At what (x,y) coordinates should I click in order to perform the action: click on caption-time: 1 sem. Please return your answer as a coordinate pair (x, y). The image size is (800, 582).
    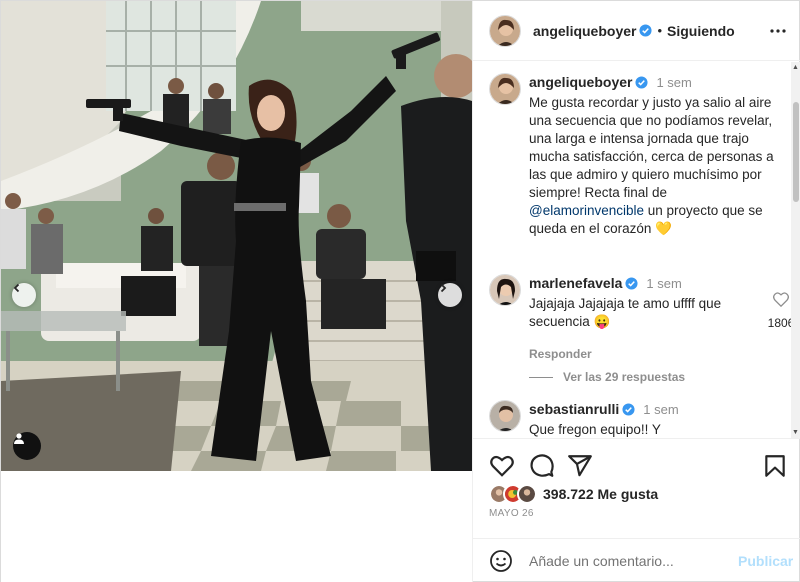
    Looking at the image, I should click on (673, 82).